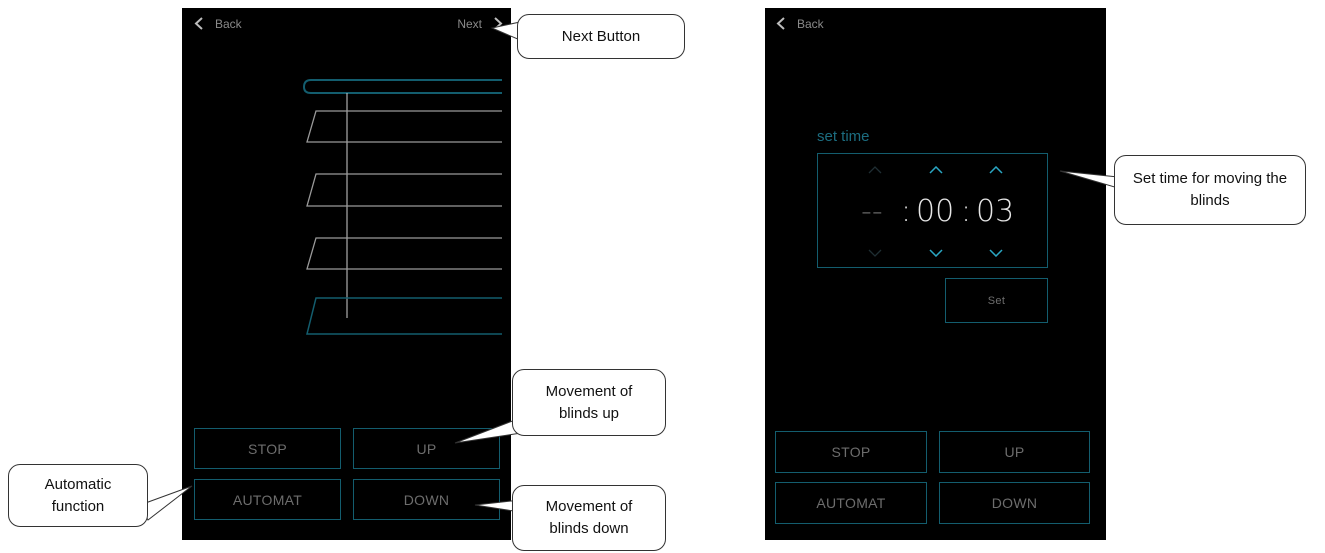 The image size is (1325, 553). I want to click on callout-text: Movement of blinds down, so click(589, 517).